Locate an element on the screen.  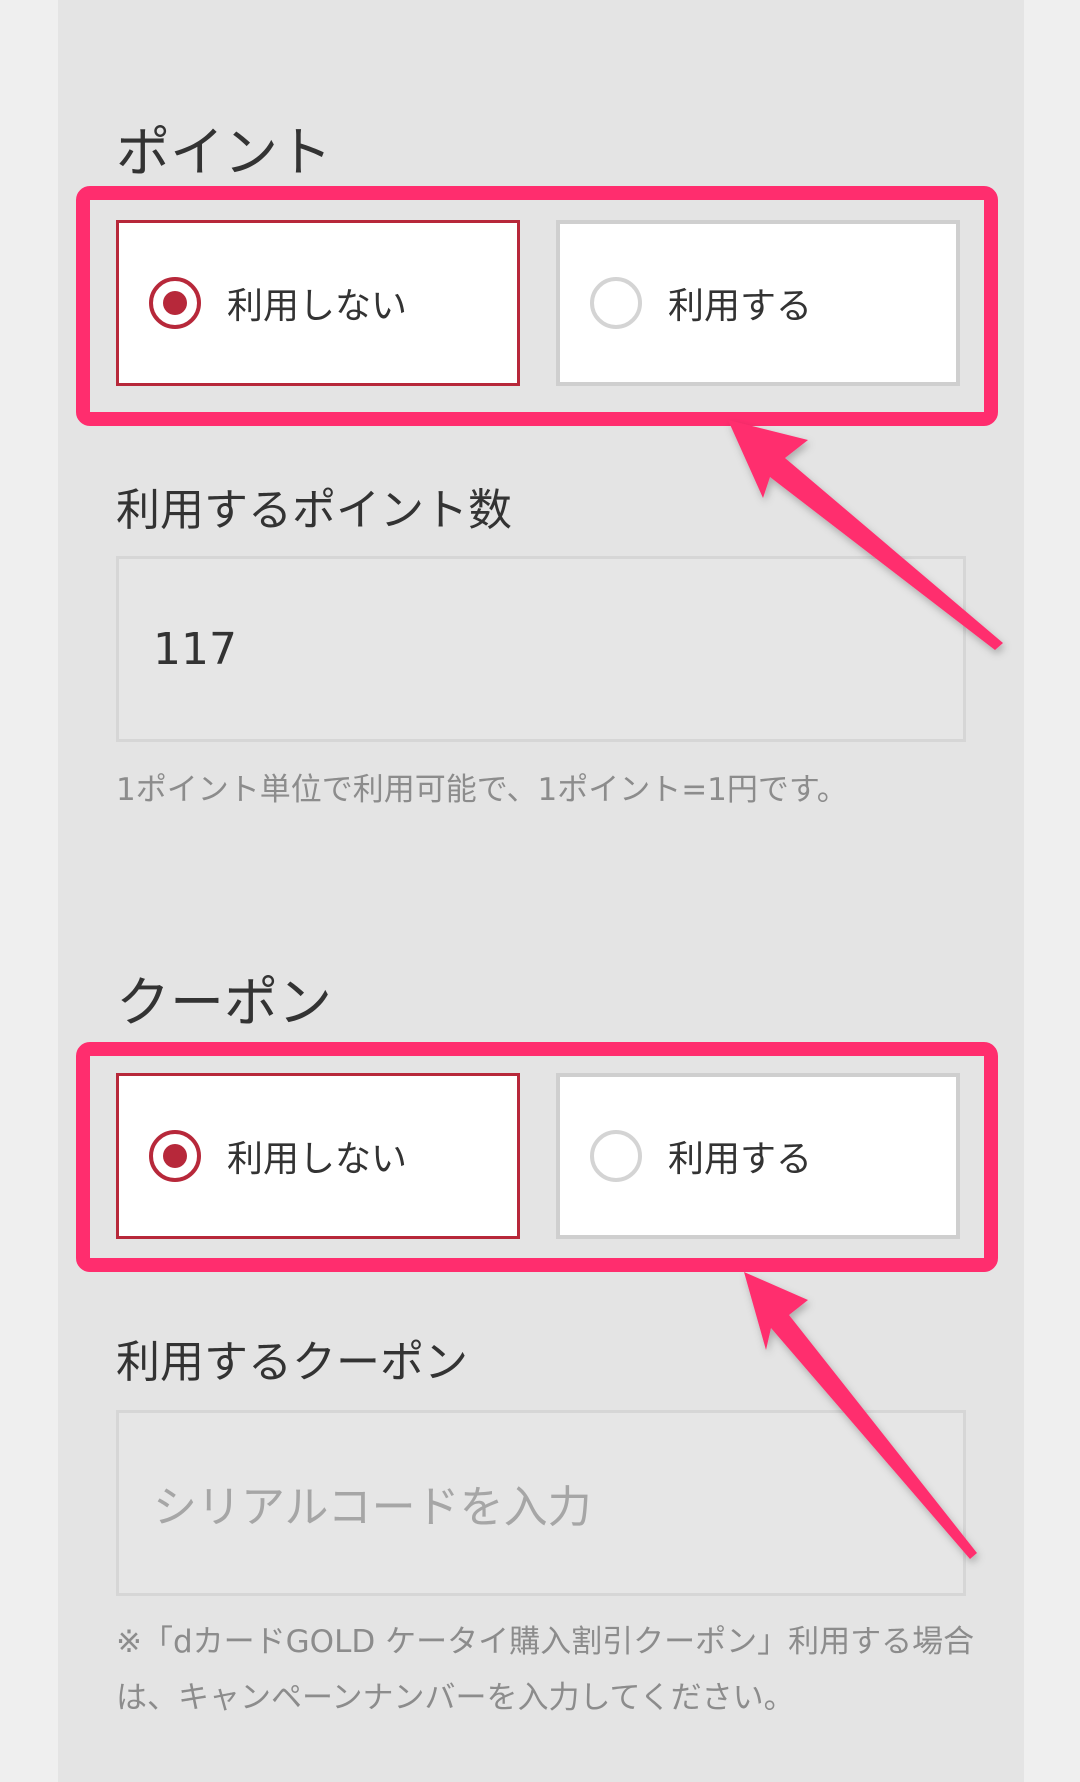
points-option-use: 利用する is located at coordinates (758, 303).